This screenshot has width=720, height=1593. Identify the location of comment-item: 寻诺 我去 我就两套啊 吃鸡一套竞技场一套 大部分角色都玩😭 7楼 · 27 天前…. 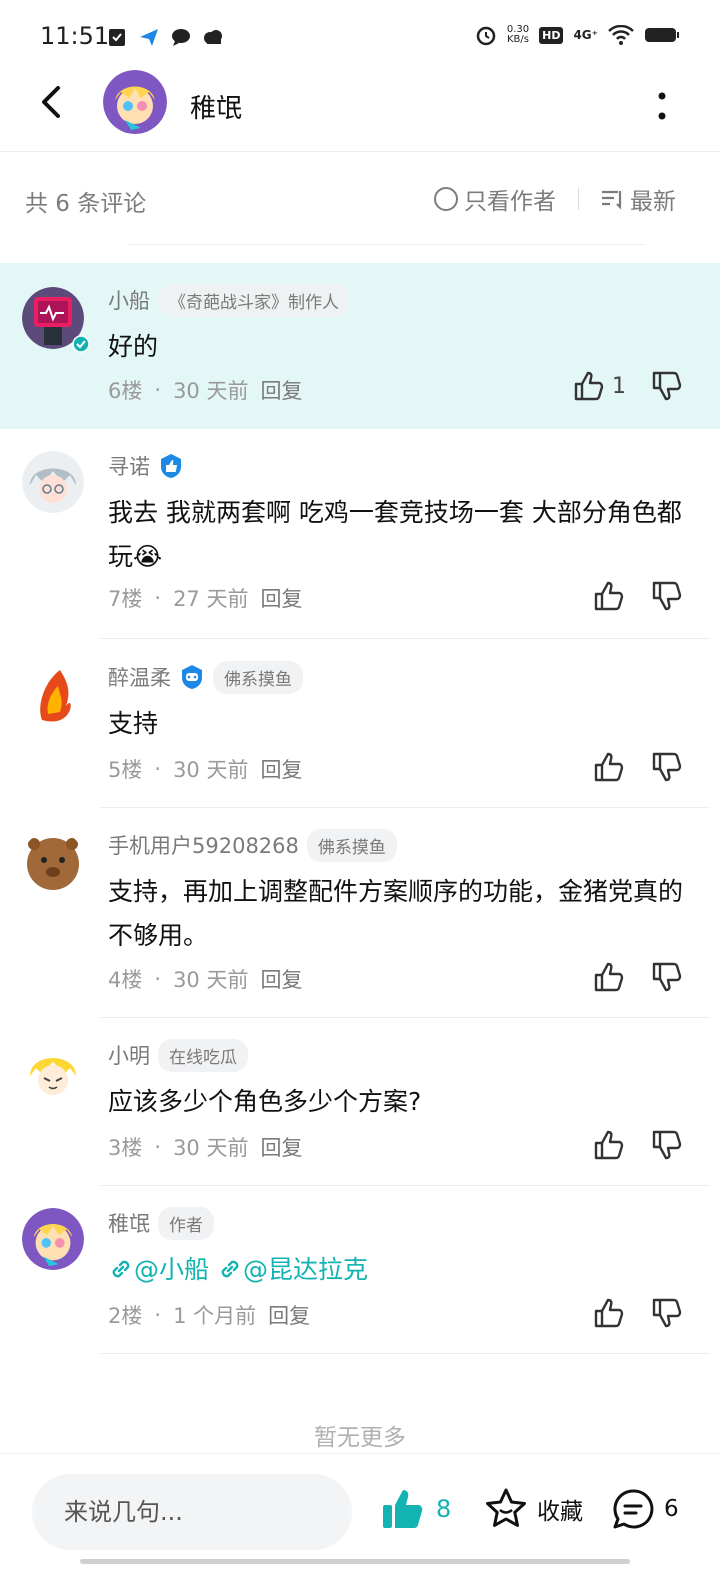
(360, 534).